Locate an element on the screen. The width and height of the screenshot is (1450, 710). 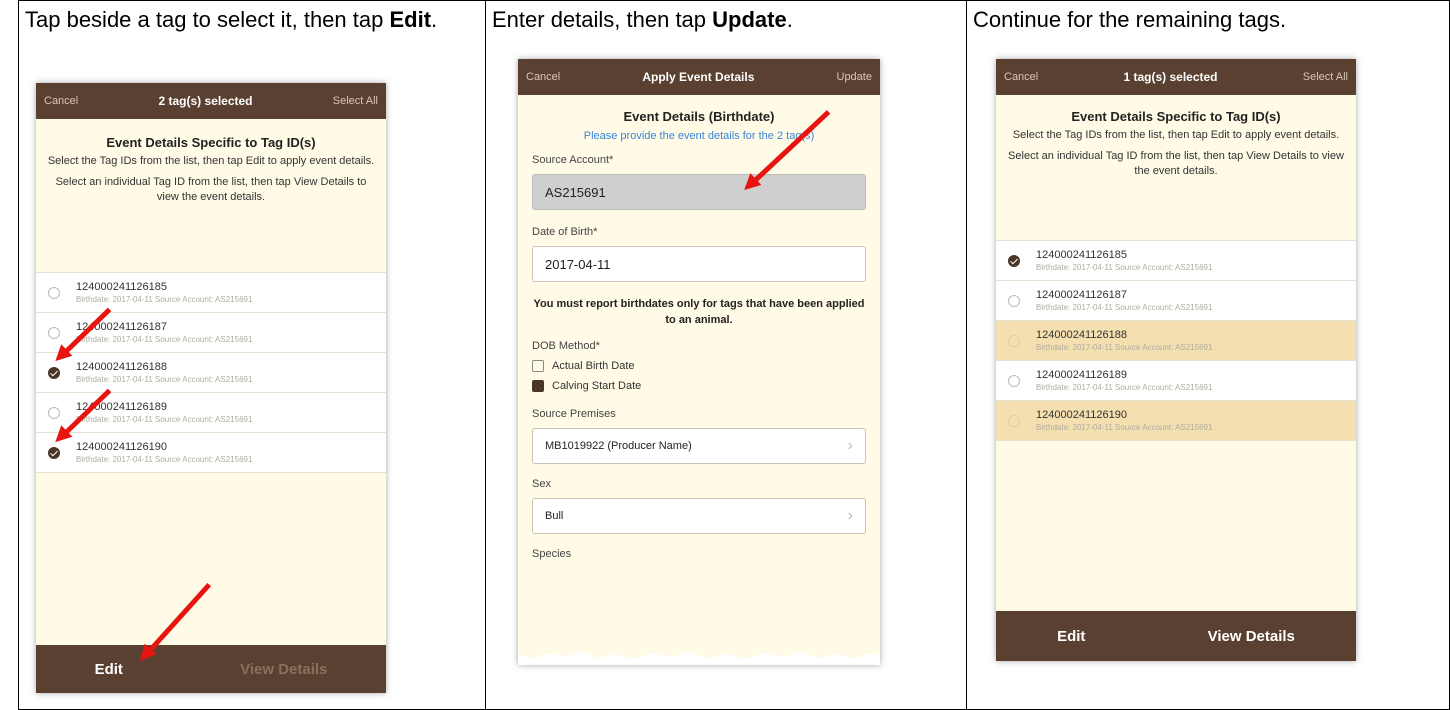
sex-select: Bull is located at coordinates (699, 516).